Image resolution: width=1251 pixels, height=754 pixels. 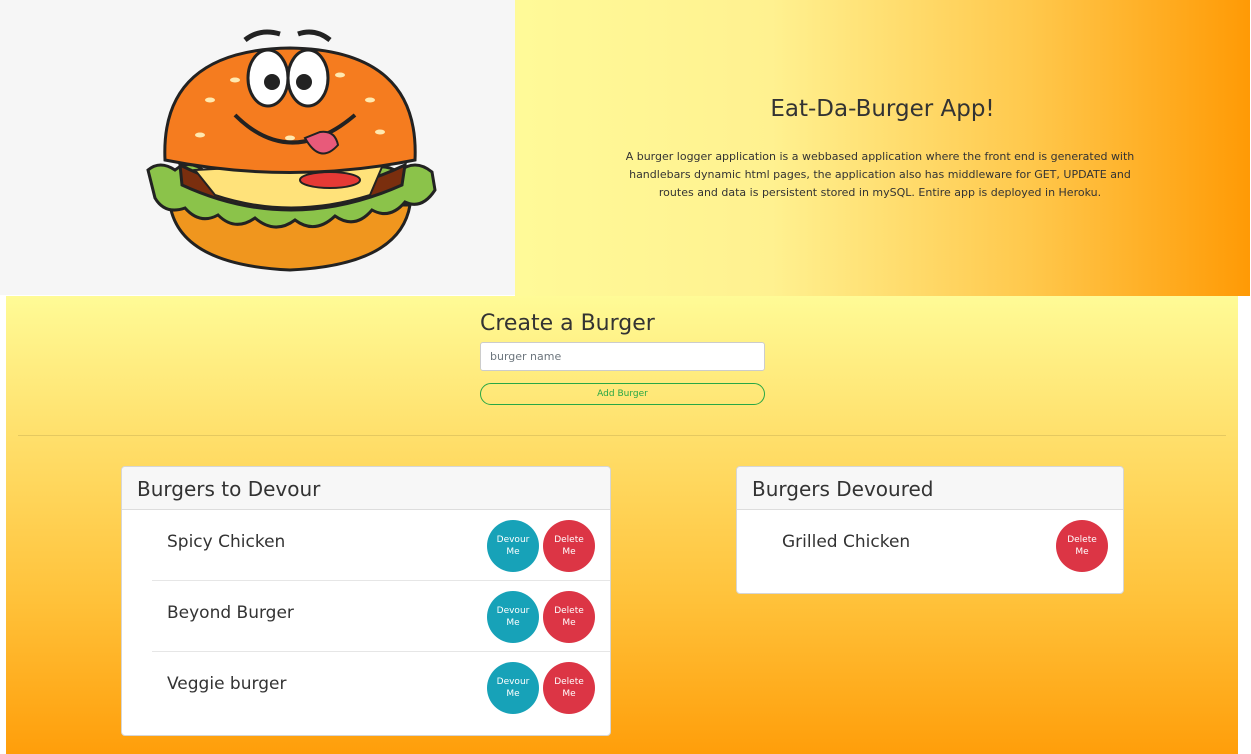 I want to click on burger-name: Grilled Chicken, so click(x=846, y=542).